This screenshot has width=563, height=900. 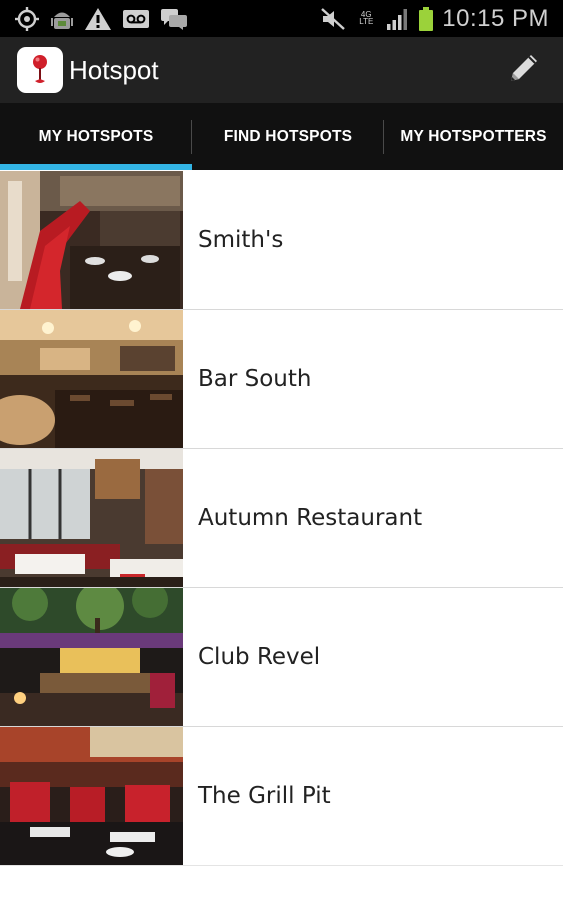 I want to click on notification-icons, so click(x=94, y=19).